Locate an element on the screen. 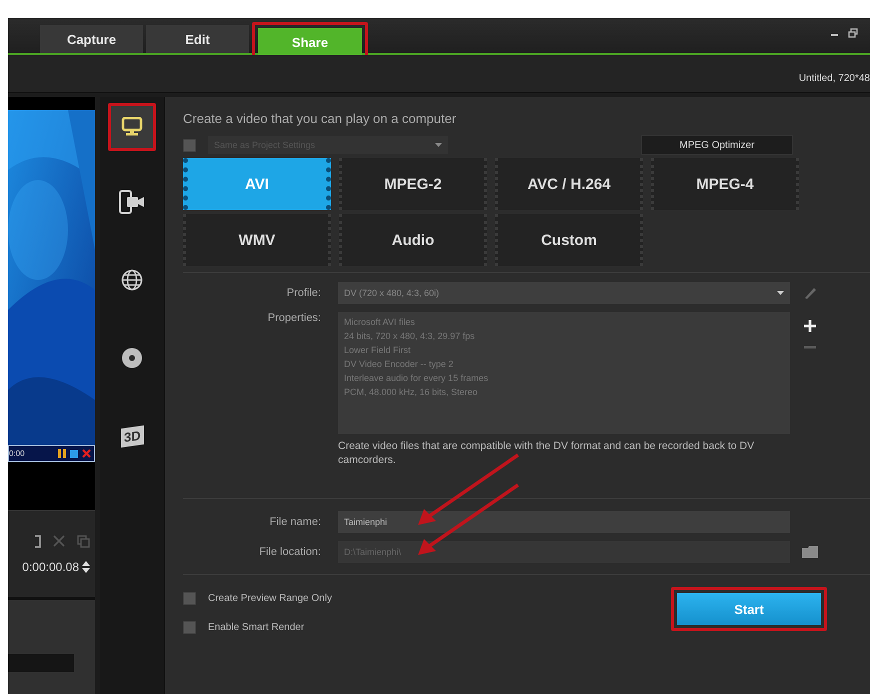 This screenshot has height=694, width=870. format-button: WMV is located at coordinates (257, 240).